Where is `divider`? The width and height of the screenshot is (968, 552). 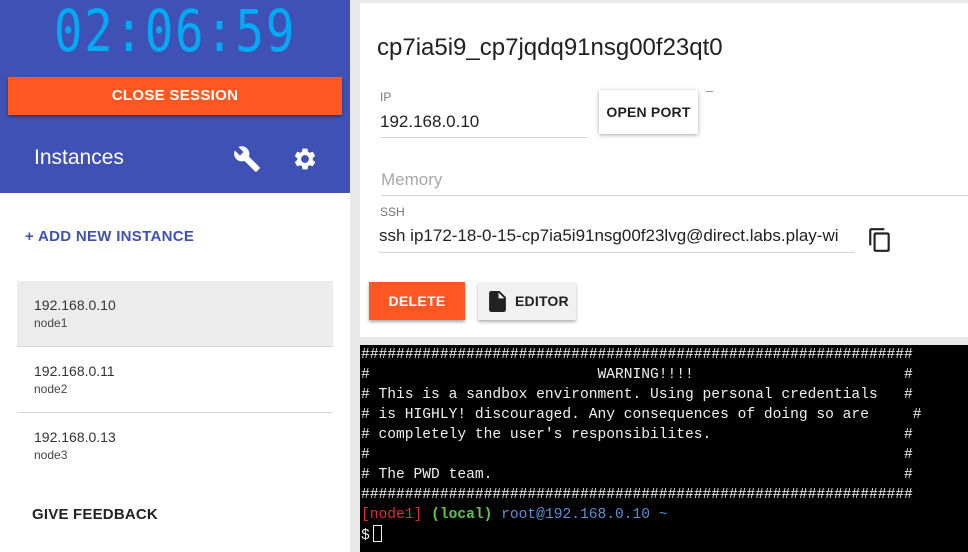
divider is located at coordinates (709, 91).